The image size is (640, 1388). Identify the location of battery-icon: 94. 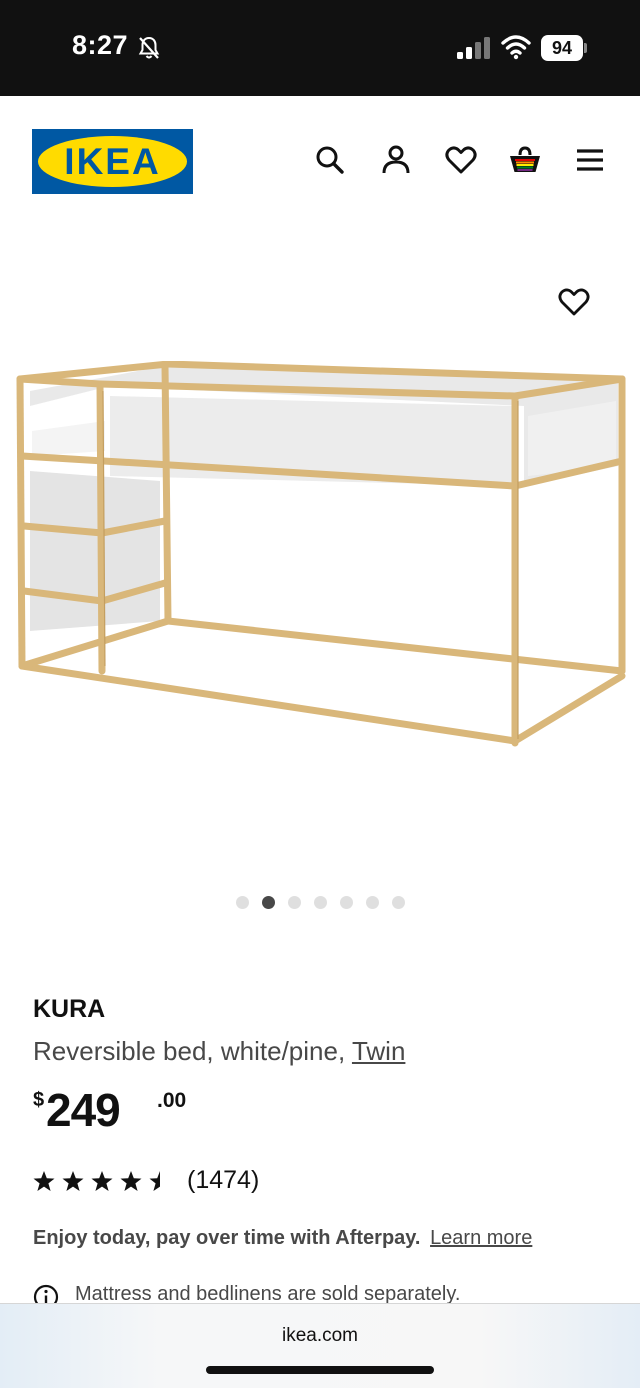
(564, 48).